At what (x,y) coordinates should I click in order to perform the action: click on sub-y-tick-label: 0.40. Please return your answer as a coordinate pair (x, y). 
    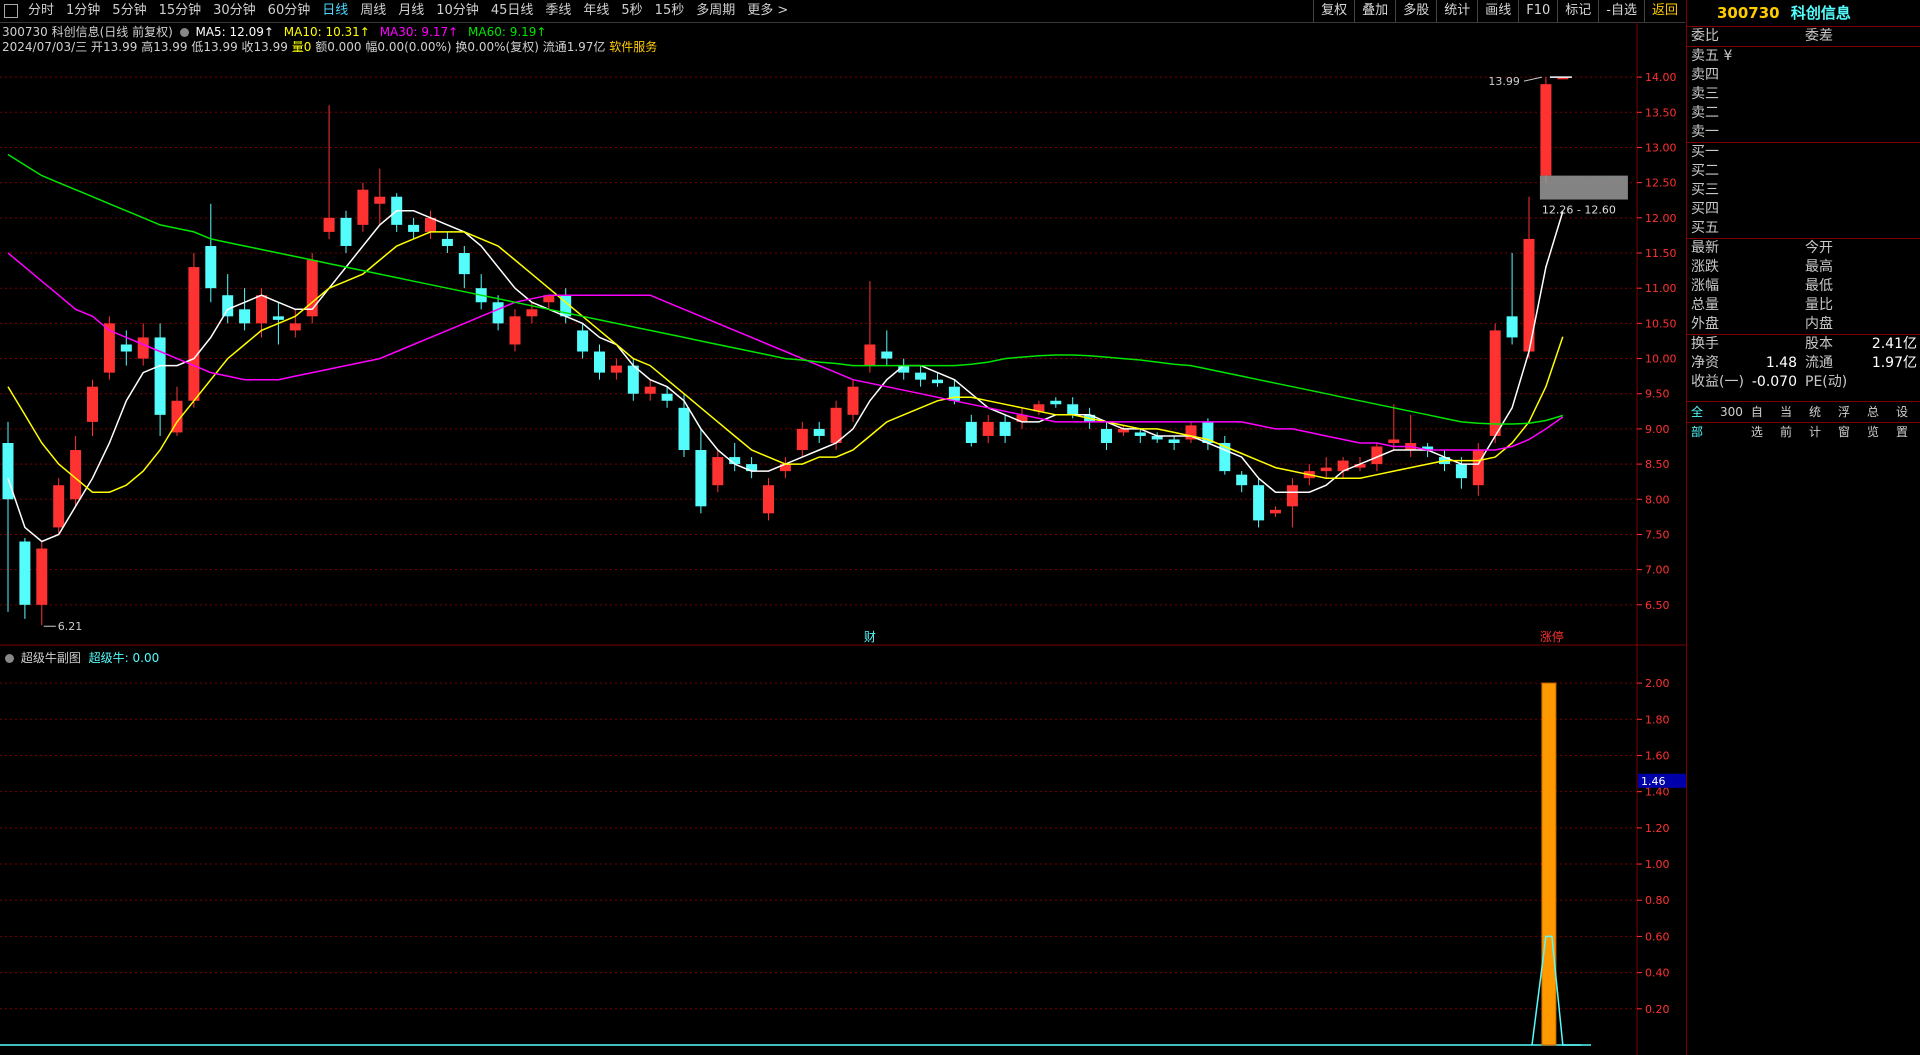
    Looking at the image, I should click on (1657, 973).